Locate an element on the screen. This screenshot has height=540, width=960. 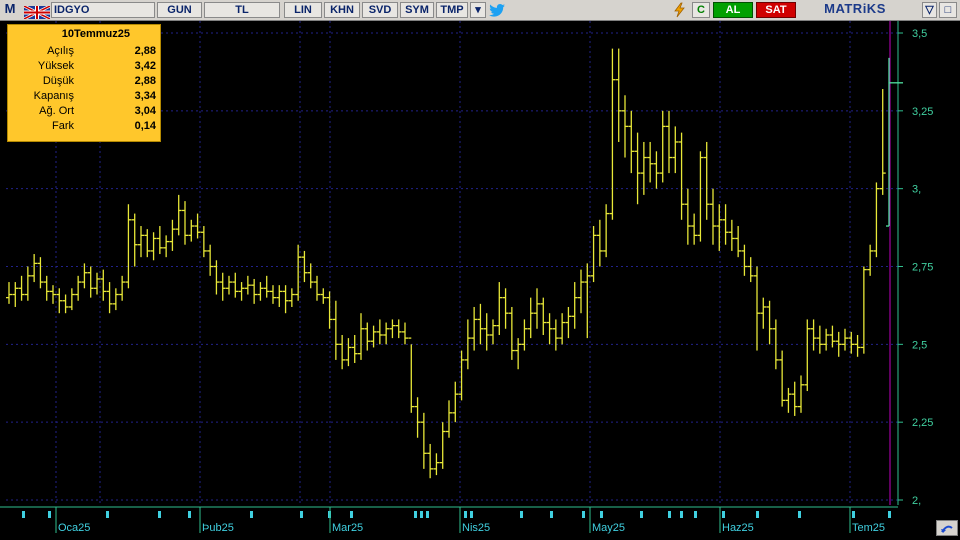
month-label: Oca25 is located at coordinates (74, 528).